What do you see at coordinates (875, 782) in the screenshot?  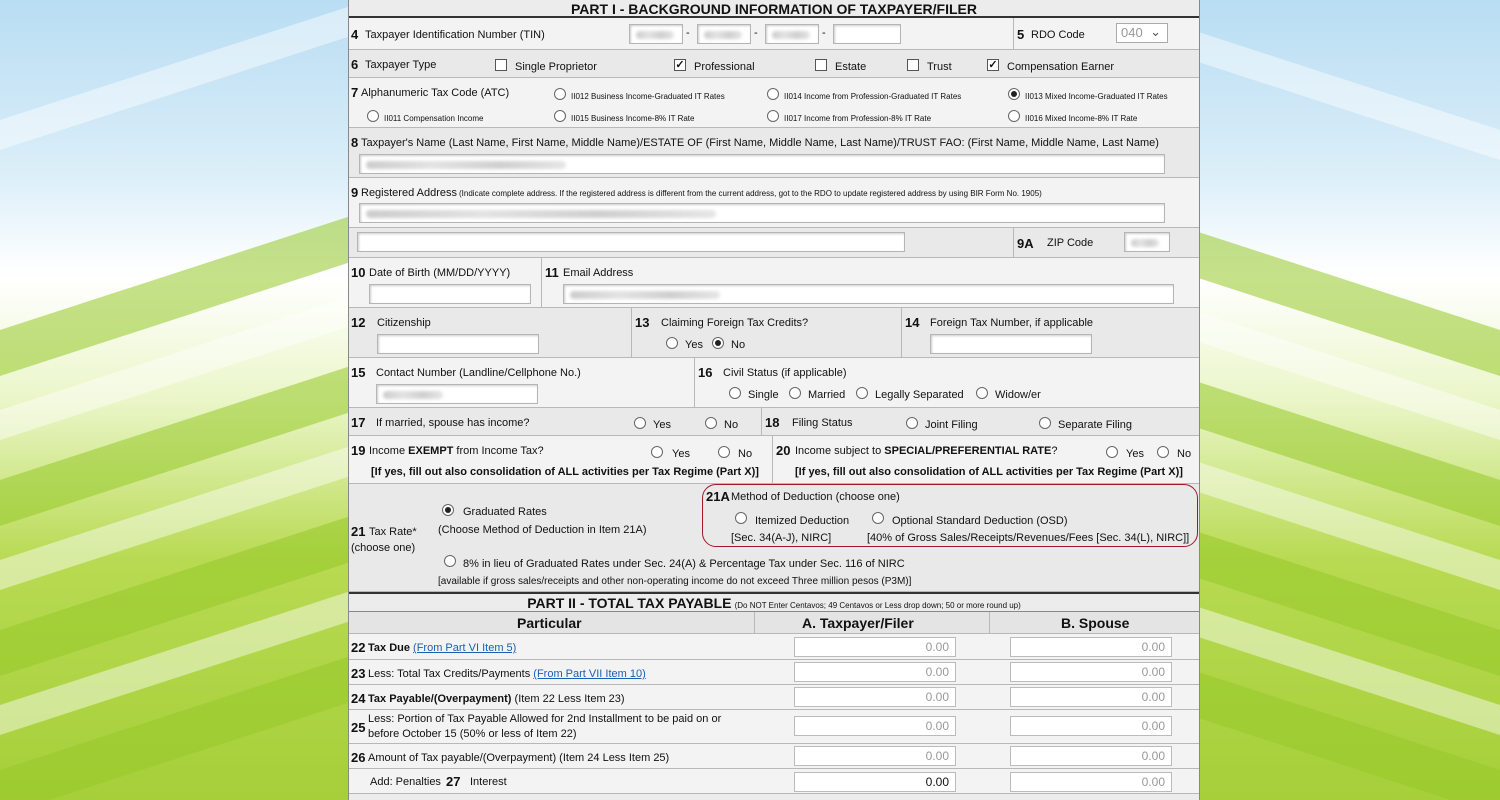 I see `row27-taxpayer-amount: 0.00` at bounding box center [875, 782].